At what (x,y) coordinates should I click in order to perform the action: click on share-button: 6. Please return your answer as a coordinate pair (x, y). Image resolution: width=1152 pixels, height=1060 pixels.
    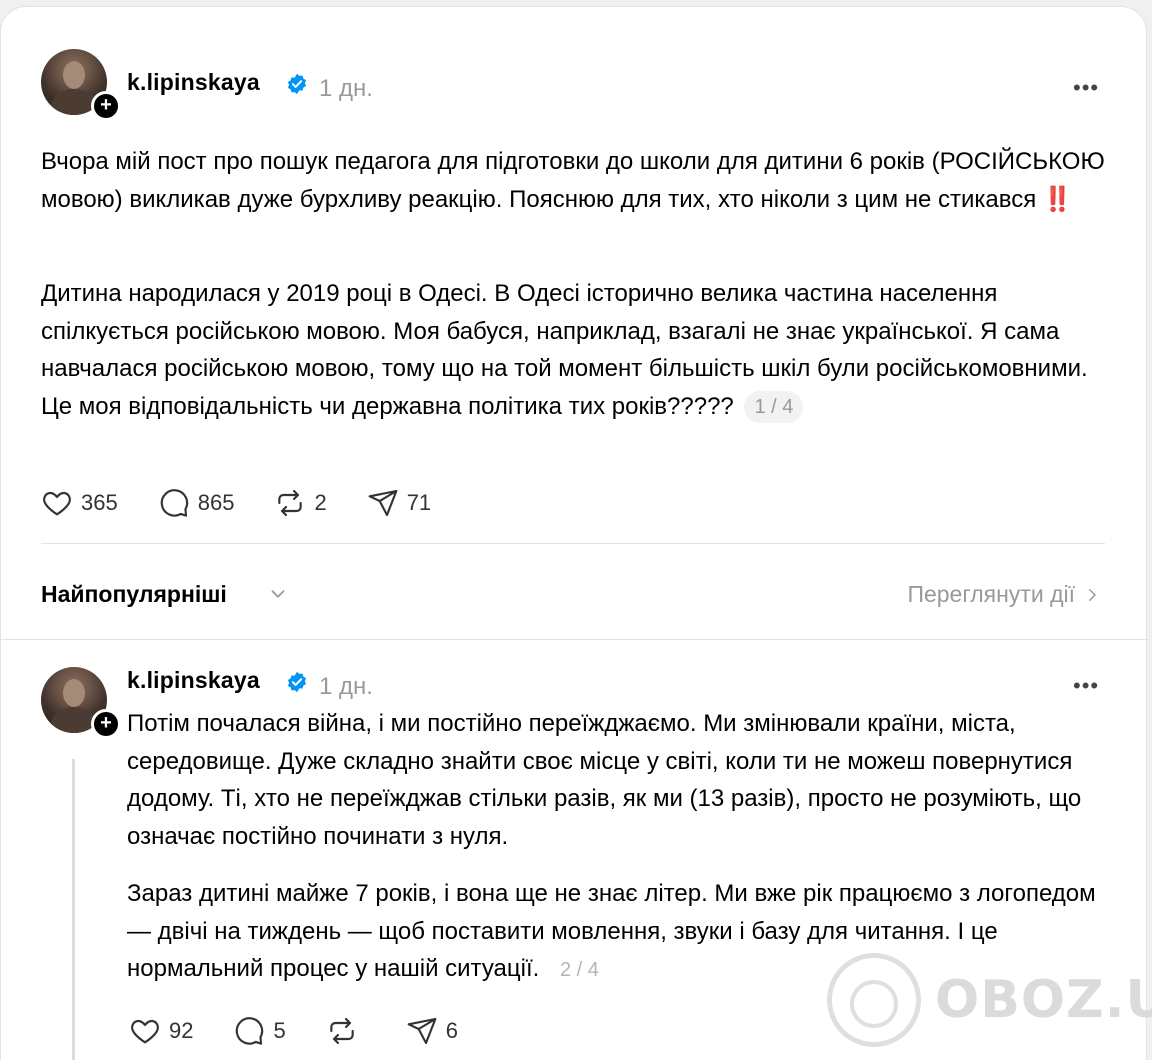
    Looking at the image, I should click on (432, 1031).